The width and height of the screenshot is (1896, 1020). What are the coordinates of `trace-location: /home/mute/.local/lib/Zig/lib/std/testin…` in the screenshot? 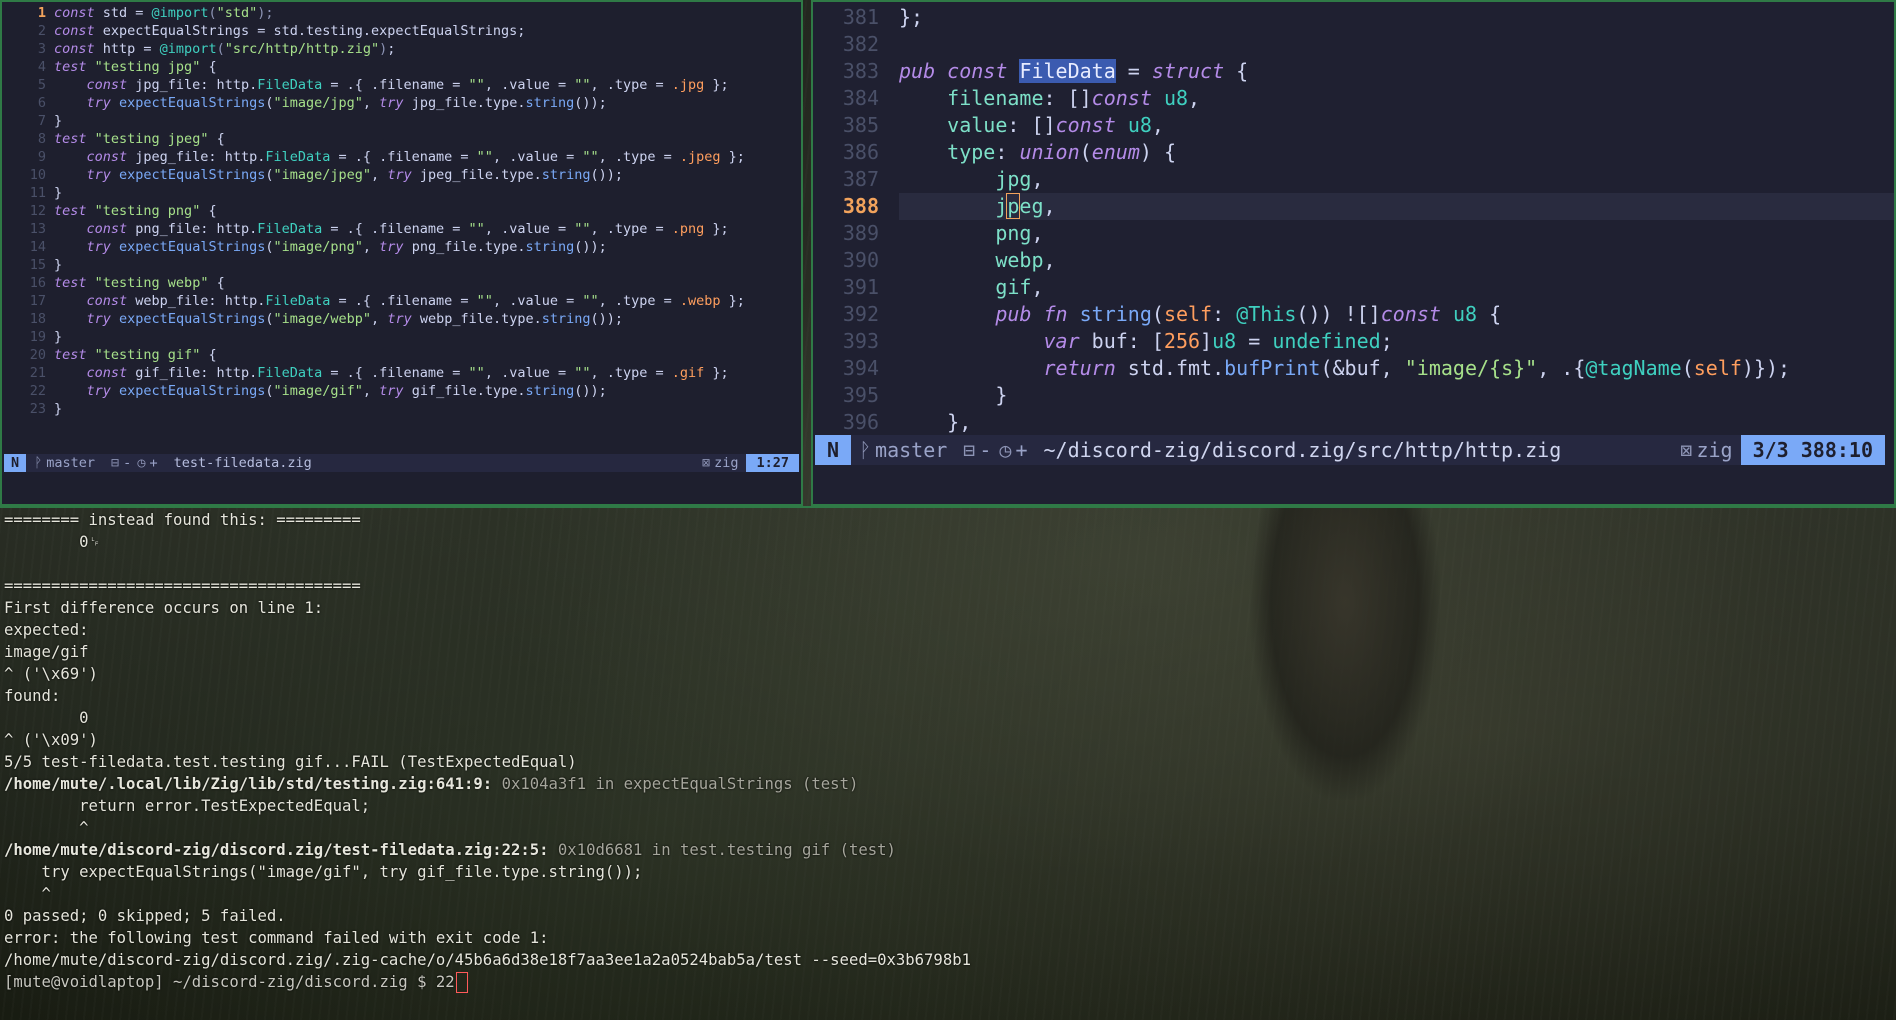 It's located at (248, 784).